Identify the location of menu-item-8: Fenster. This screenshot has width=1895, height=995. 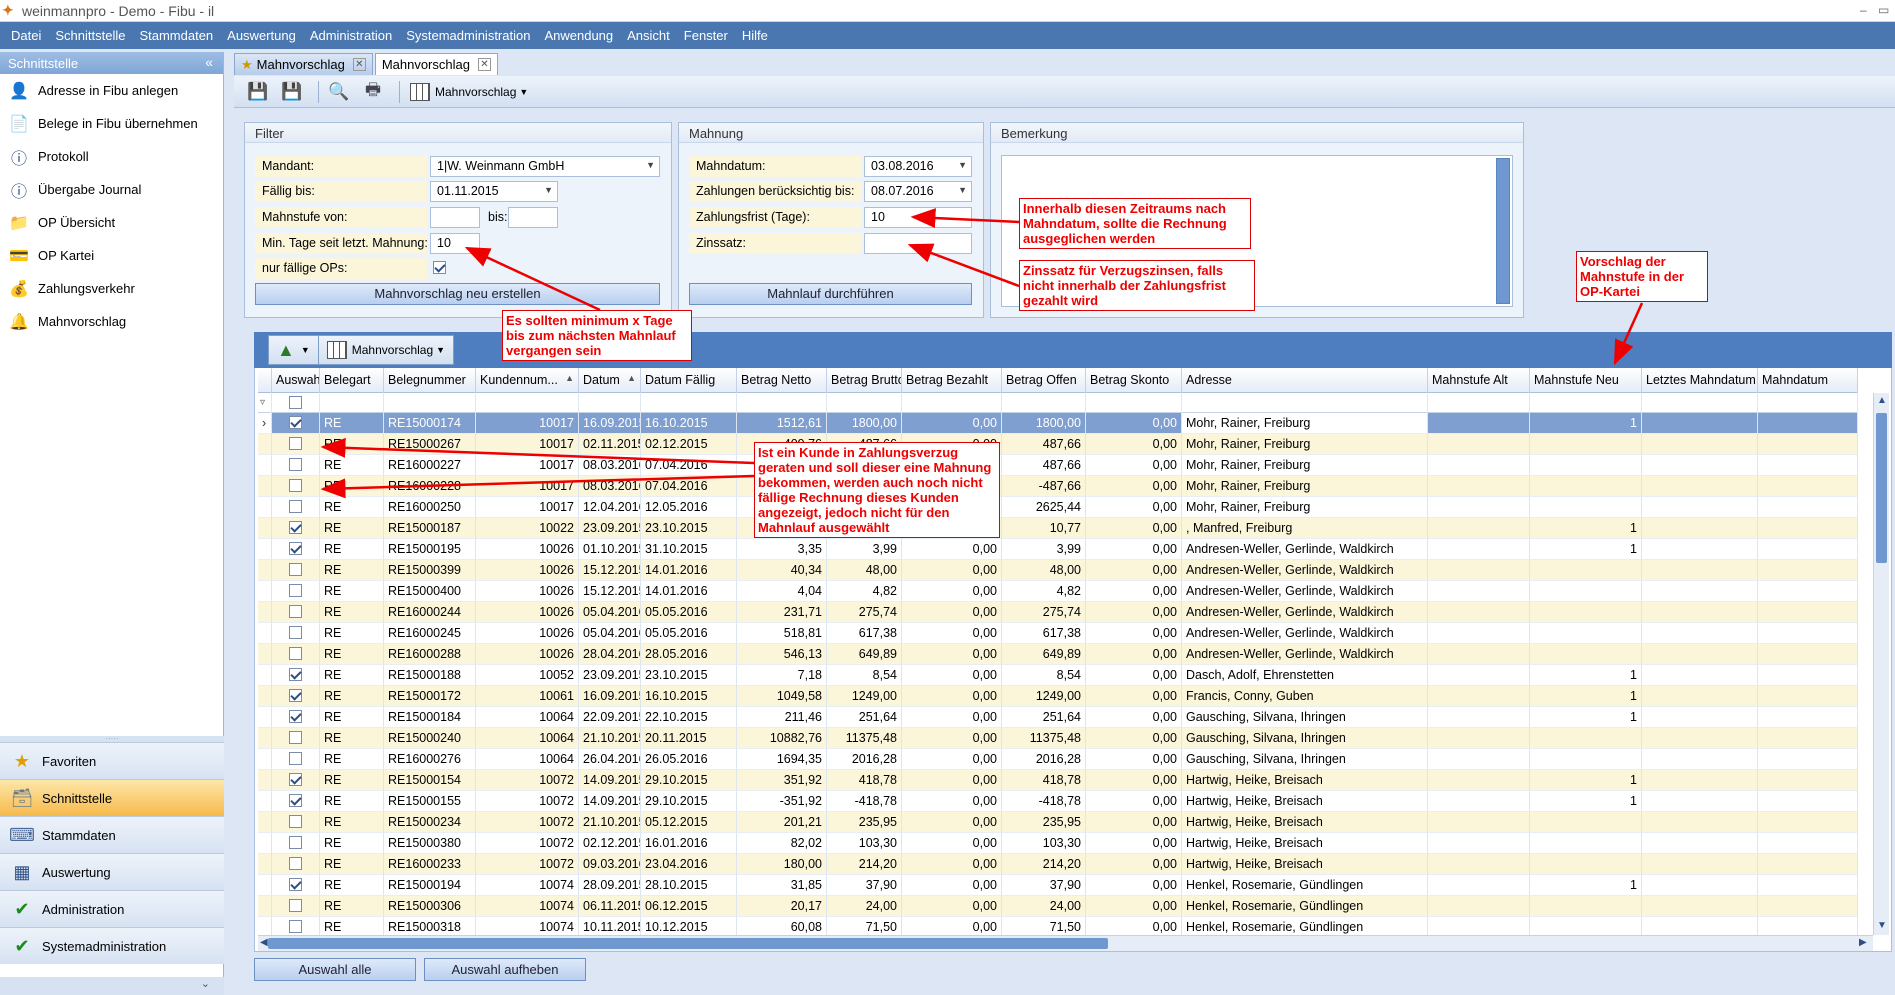
(706, 35).